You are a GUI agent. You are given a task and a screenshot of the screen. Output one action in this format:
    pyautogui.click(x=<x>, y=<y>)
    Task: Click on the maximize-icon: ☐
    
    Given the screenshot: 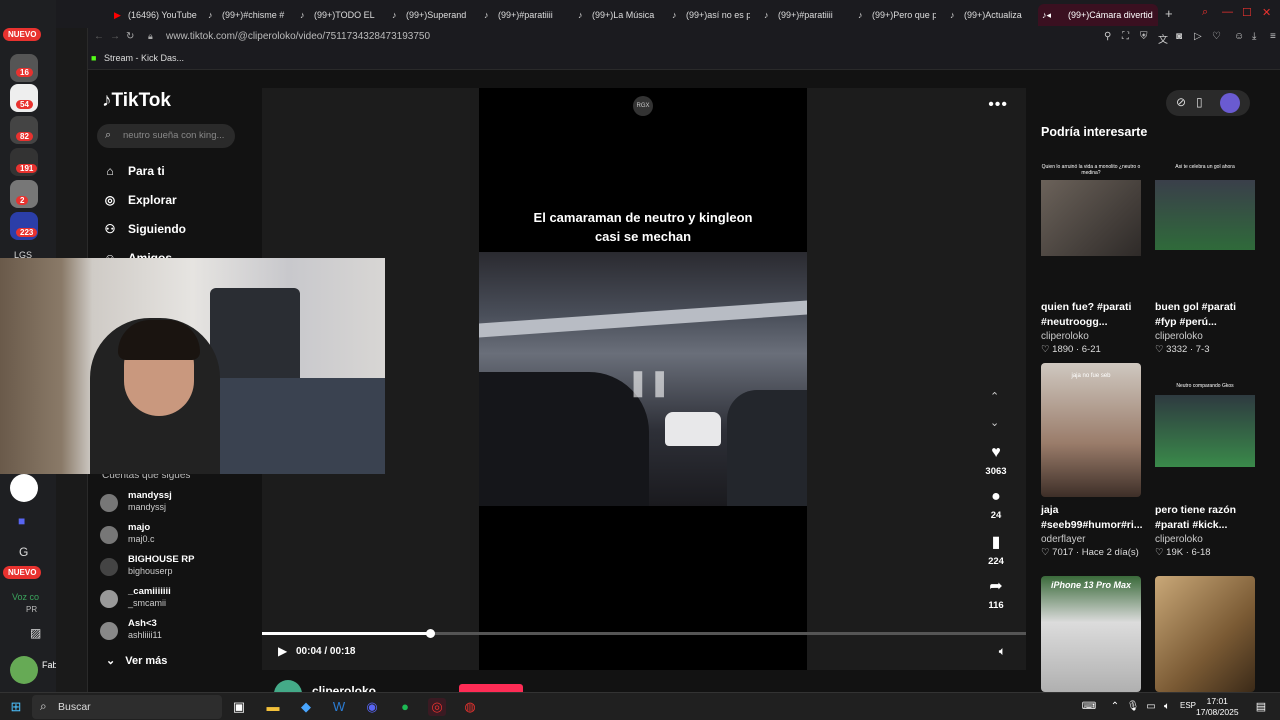 What is the action you would take?
    pyautogui.click(x=1247, y=12)
    